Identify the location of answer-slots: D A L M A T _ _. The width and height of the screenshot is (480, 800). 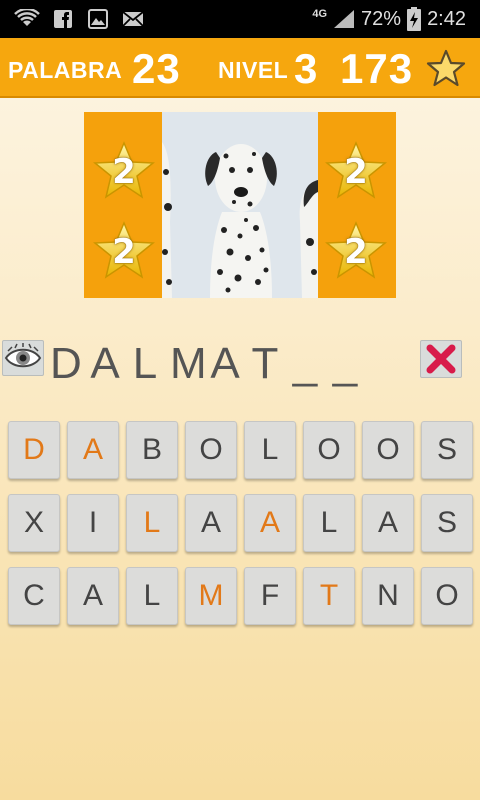
(210, 364).